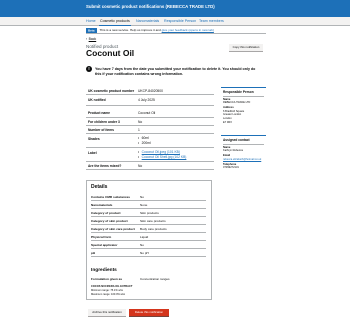 Image resolution: width=350 pixels, height=320 pixels. I want to click on contact-name: Kathryn Rebecca, so click(233, 150).